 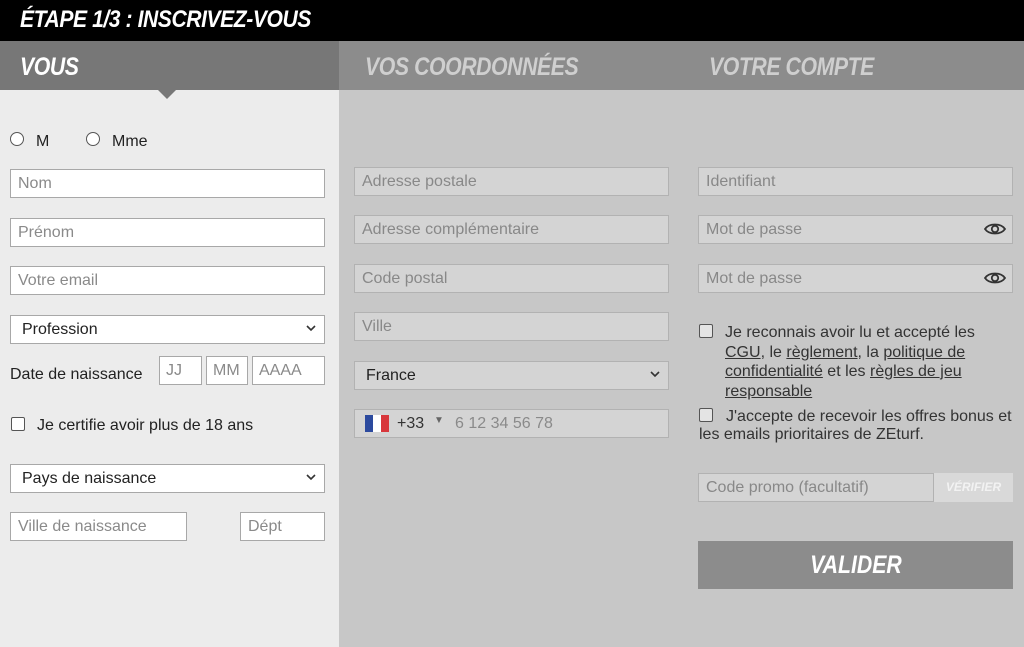 What do you see at coordinates (165, 19) in the screenshot?
I see `page-title: ÉTAPE 1/3 : INSCRIVEZ-VOUS` at bounding box center [165, 19].